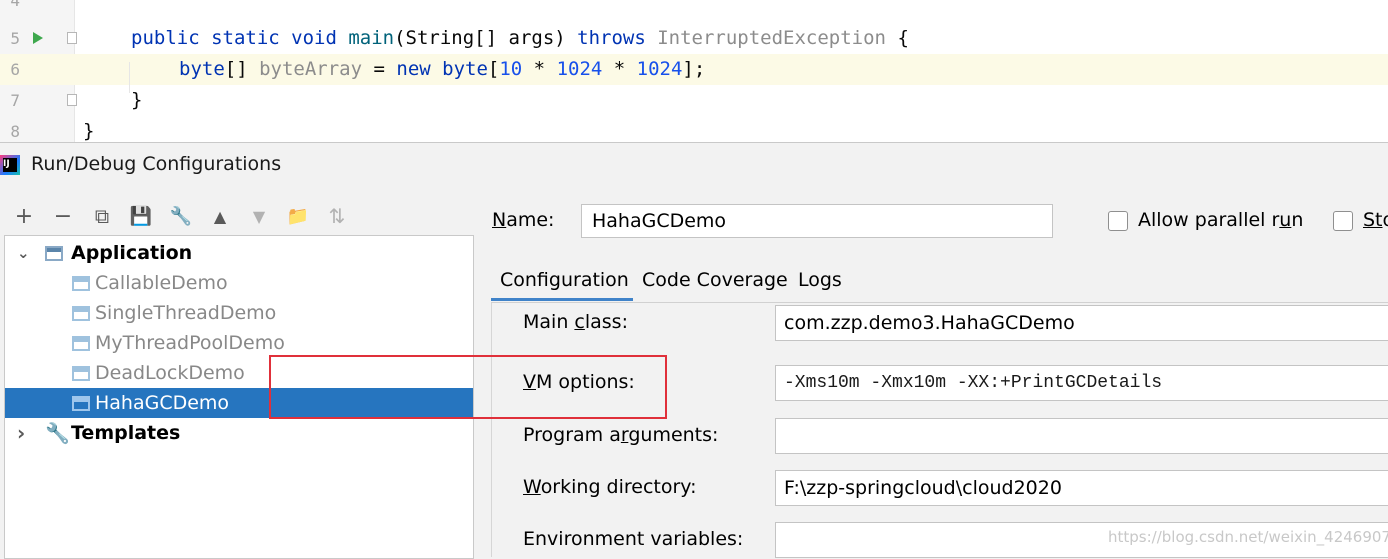 This screenshot has width=1388, height=559. Describe the element at coordinates (15, 131) in the screenshot. I see `line-number: 8` at that location.